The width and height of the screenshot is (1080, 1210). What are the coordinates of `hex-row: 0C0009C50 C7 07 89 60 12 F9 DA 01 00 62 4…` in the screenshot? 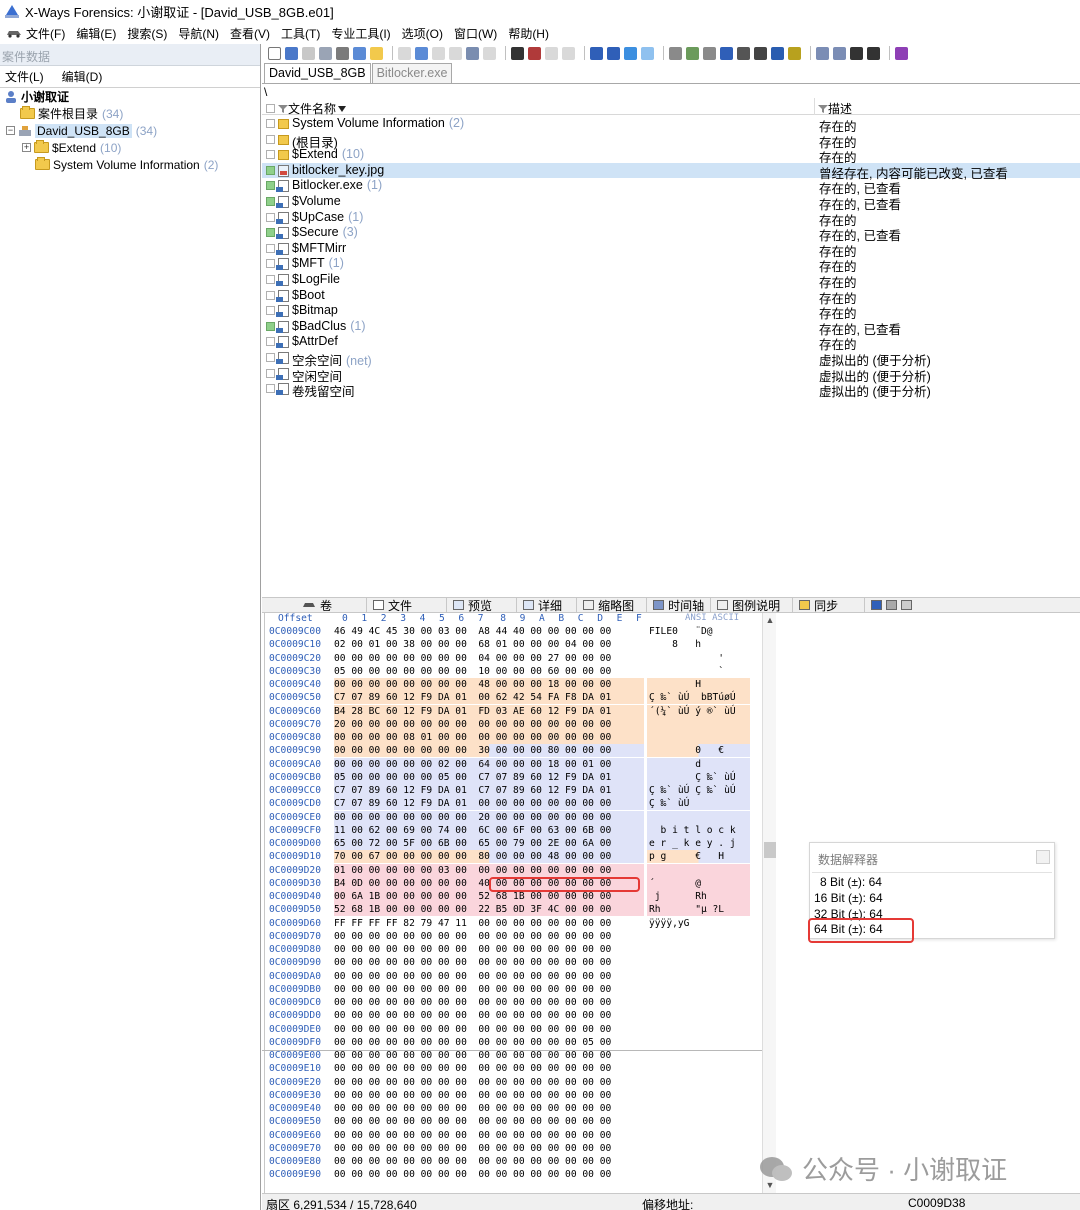 It's located at (512, 698).